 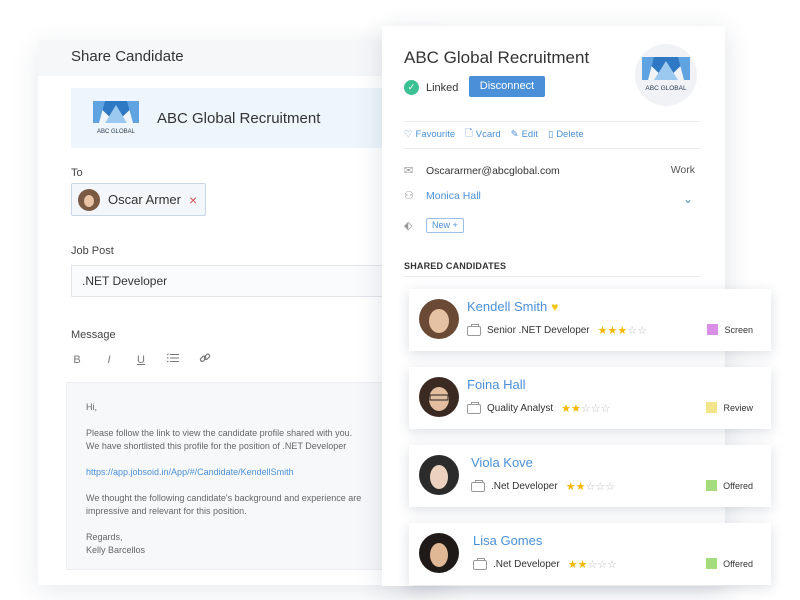 I want to click on candidate-name: Lisa Gomes, so click(x=507, y=540).